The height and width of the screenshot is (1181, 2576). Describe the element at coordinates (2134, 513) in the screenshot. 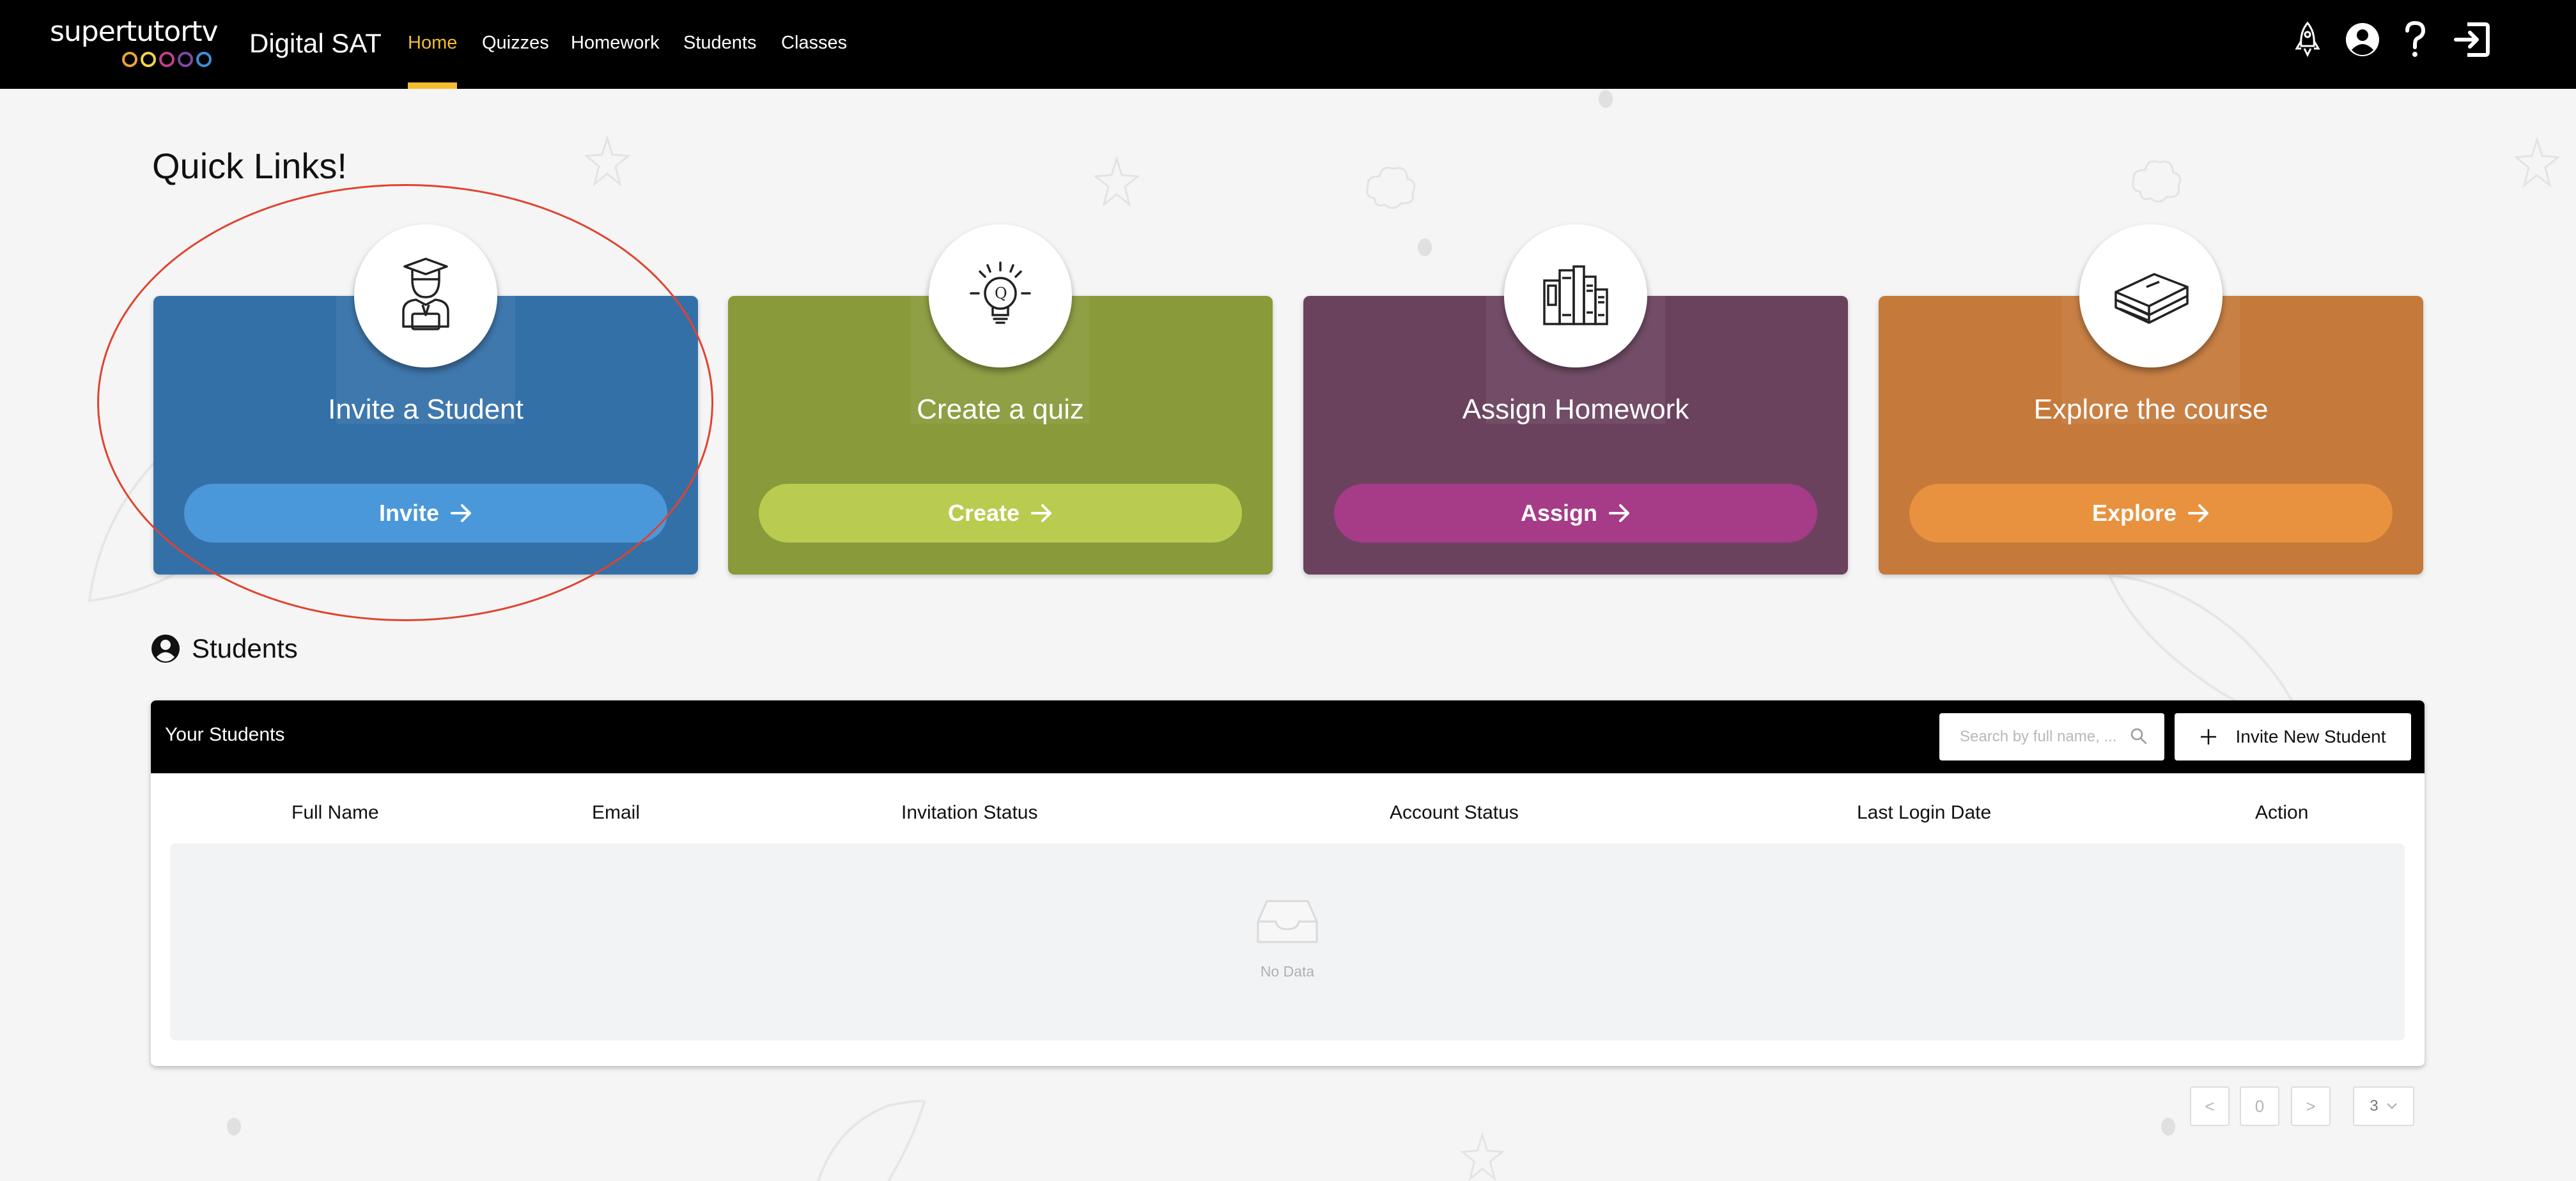

I see `explore-button-label: Explore` at that location.